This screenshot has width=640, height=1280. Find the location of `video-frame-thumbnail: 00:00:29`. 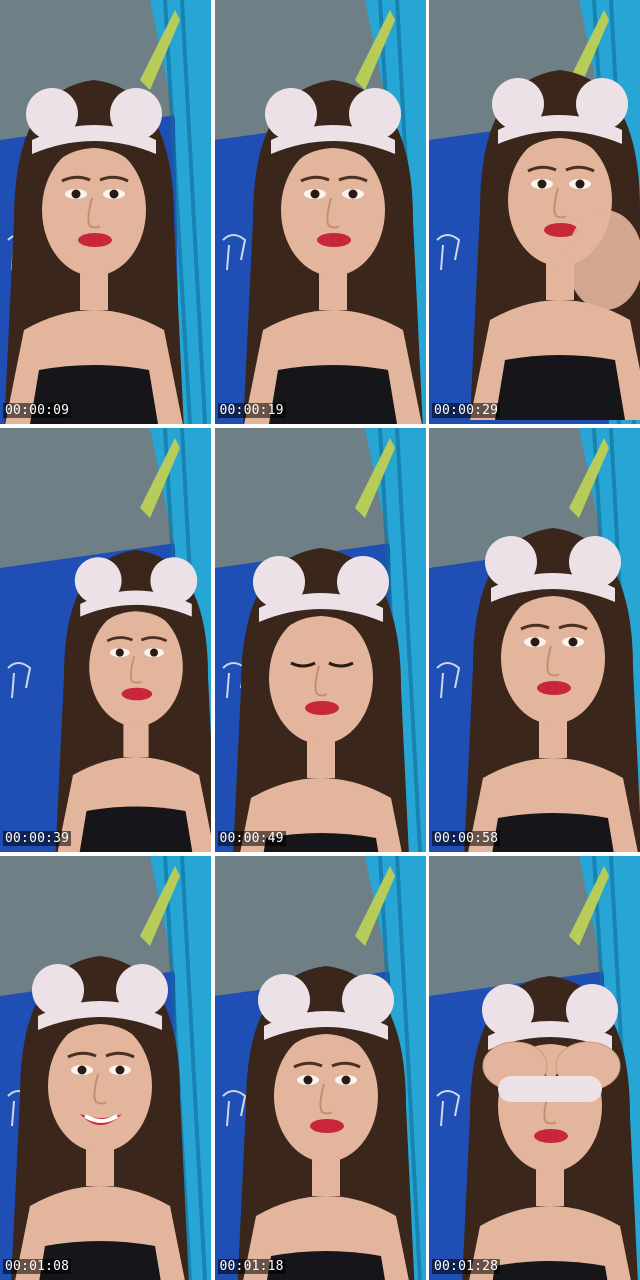

video-frame-thumbnail: 00:00:29 is located at coordinates (534, 212).